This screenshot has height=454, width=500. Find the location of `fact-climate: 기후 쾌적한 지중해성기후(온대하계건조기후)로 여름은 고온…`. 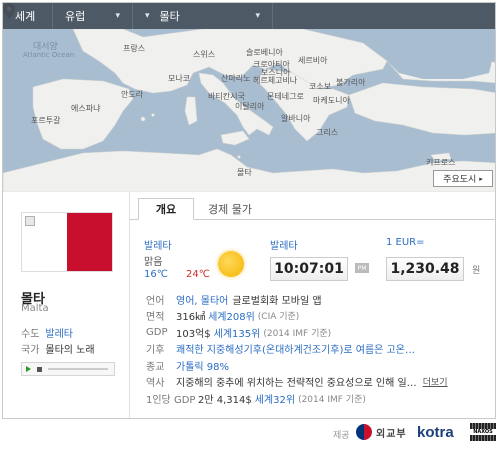

fact-climate: 기후 쾌적한 지중해성기후(온대하계건조기후)로 여름은 고온… is located at coordinates (316, 349).